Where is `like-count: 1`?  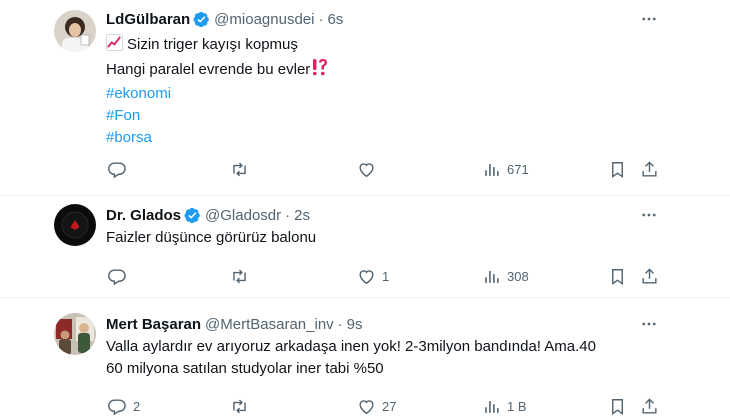
like-count: 1 is located at coordinates (386, 276).